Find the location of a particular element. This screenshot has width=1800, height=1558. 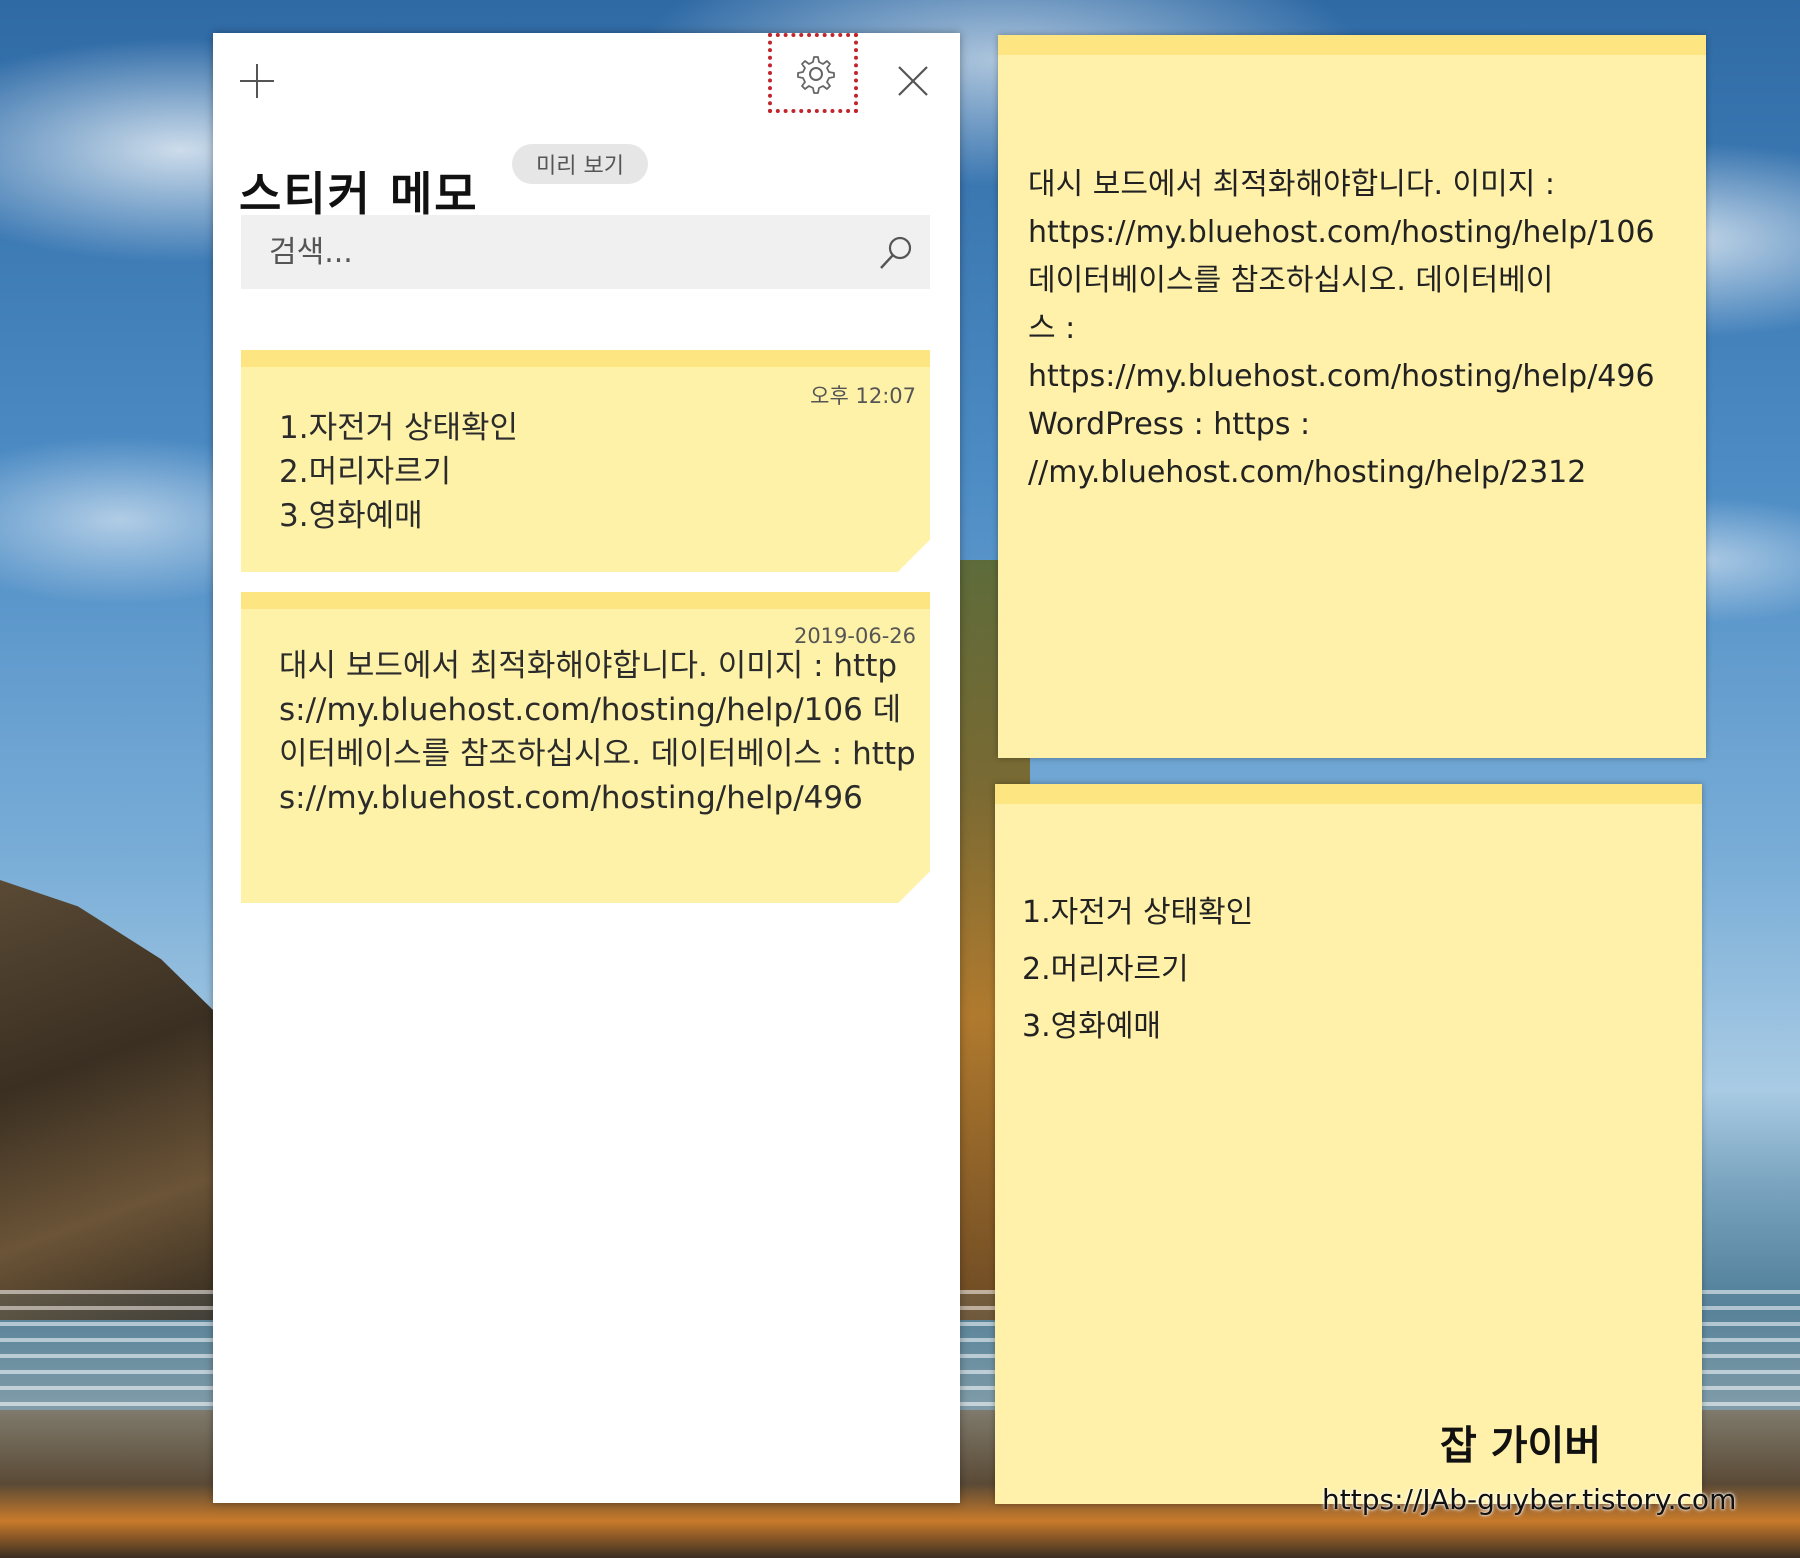

note-content: 1.자전거 상태확인 2.머리자르기 3.영화예매 is located at coordinates (1342, 969).